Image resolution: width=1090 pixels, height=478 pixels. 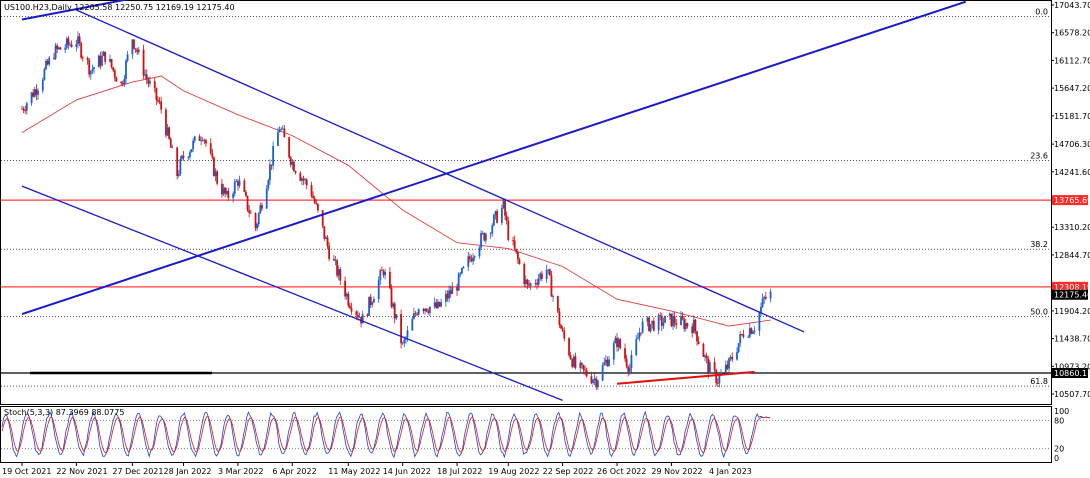 What do you see at coordinates (137, 471) in the screenshot?
I see `time-tick-label: 27 Dec 2021` at bounding box center [137, 471].